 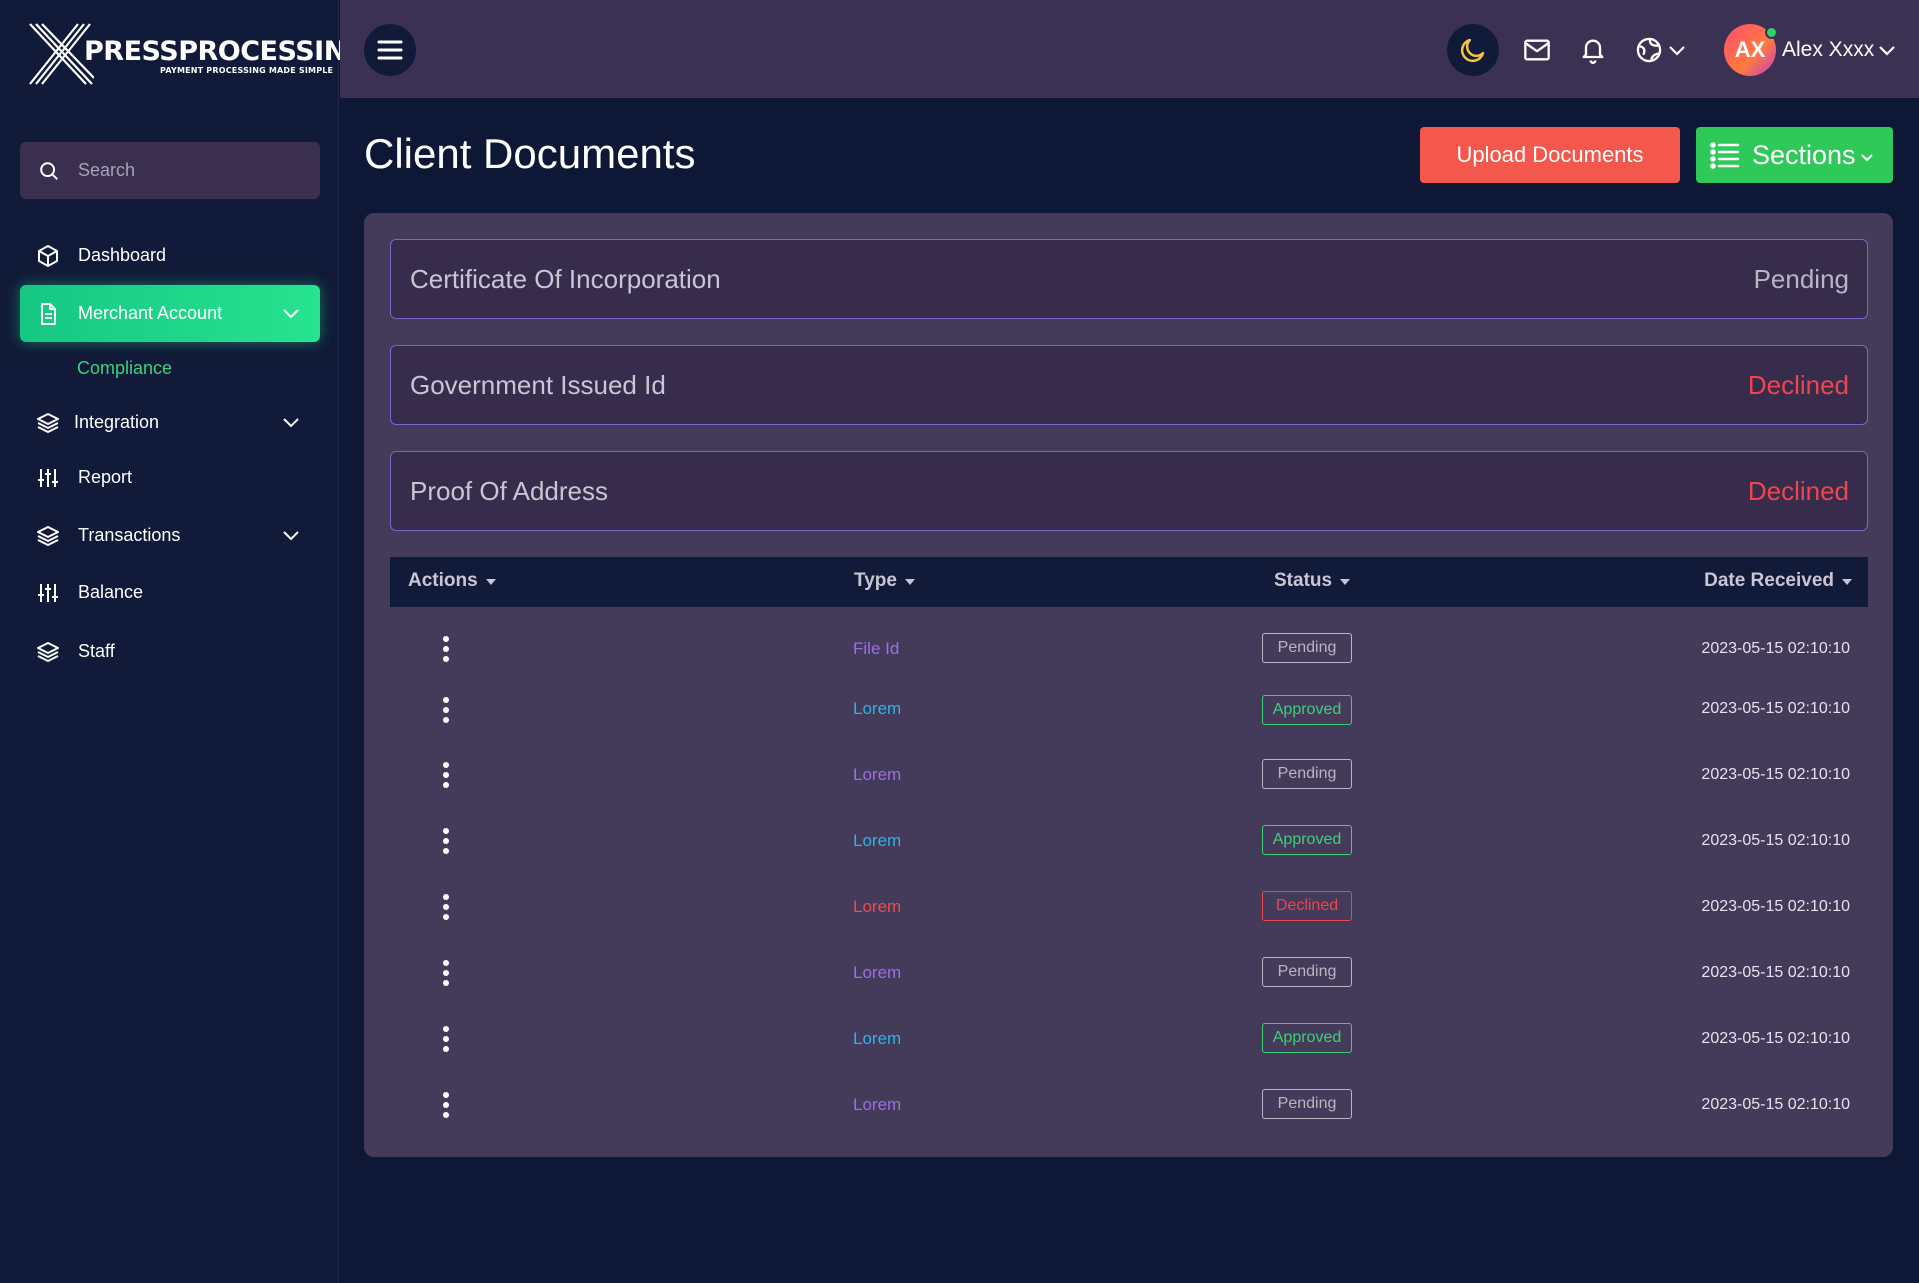 What do you see at coordinates (1801, 279) in the screenshot?
I see `document-status: Pending` at bounding box center [1801, 279].